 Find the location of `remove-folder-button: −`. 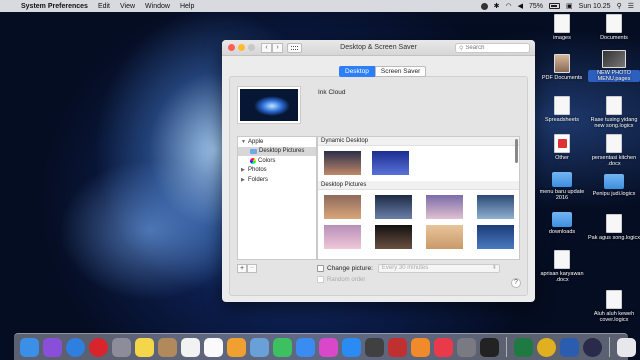

remove-folder-button: − is located at coordinates (252, 268).